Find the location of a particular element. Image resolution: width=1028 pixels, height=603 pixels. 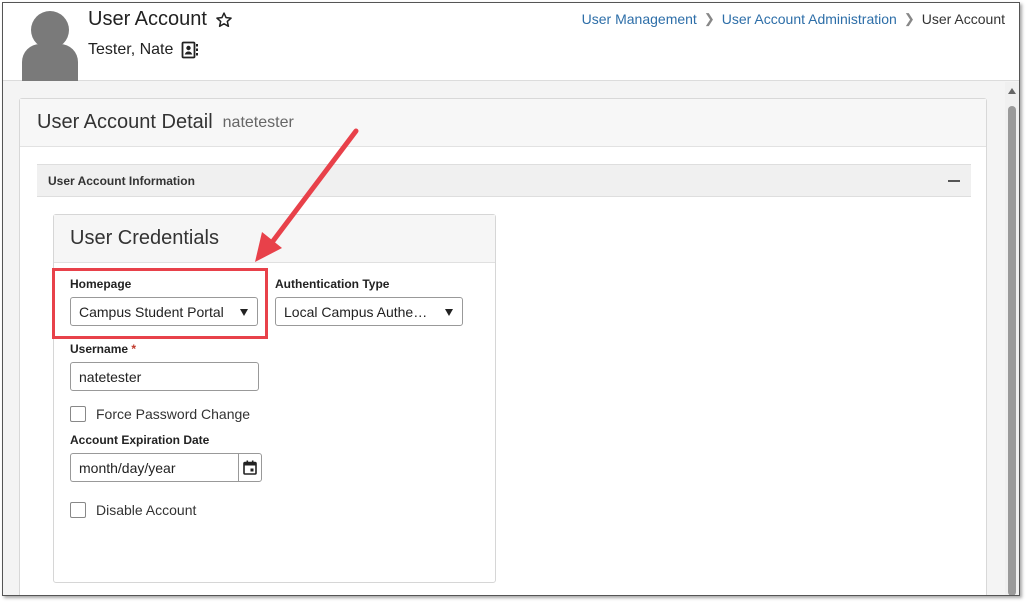

star-outline-icon is located at coordinates (224, 20).